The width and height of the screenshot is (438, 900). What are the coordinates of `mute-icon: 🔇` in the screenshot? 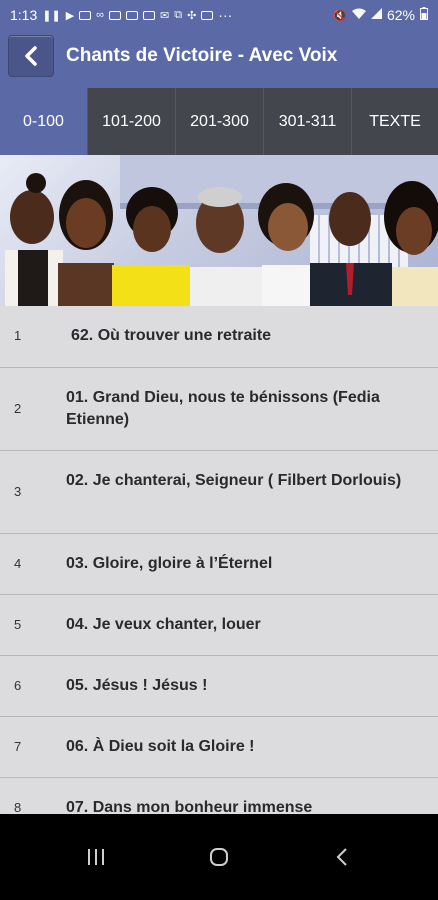 It's located at (340, 15).